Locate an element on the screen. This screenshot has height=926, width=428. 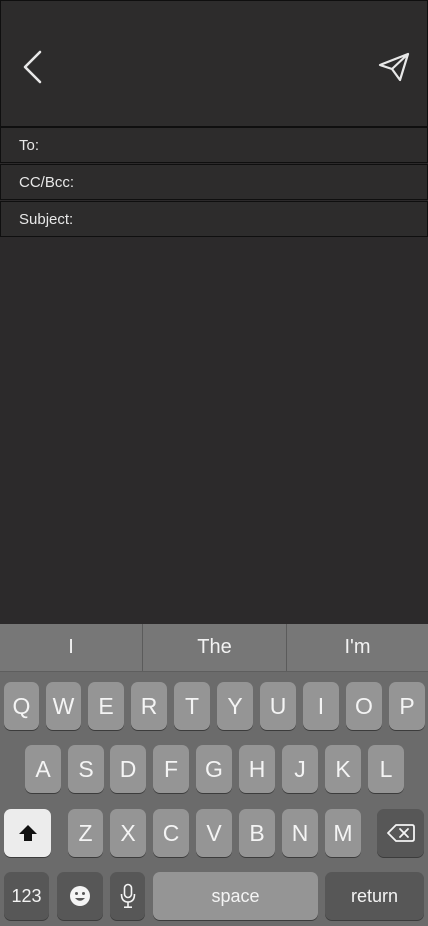
shift-arrow-icon is located at coordinates (27, 833).